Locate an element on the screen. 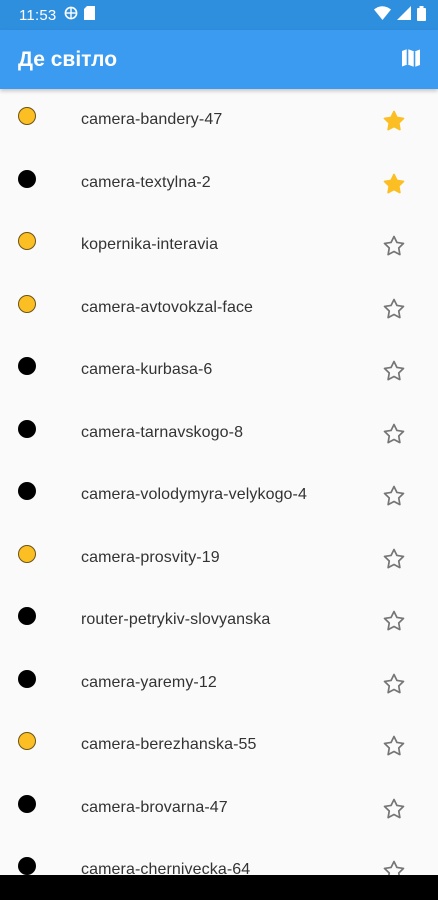 This screenshot has width=438, height=900. map-button is located at coordinates (411, 60).